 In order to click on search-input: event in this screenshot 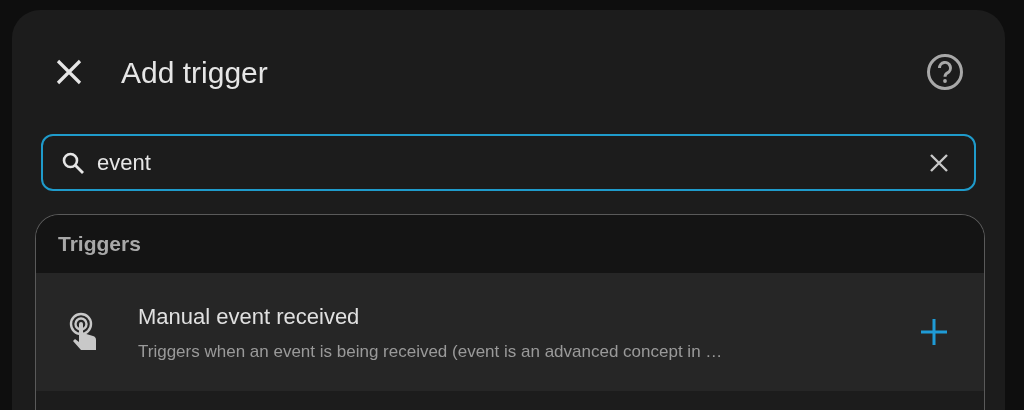, I will do `click(505, 162)`.